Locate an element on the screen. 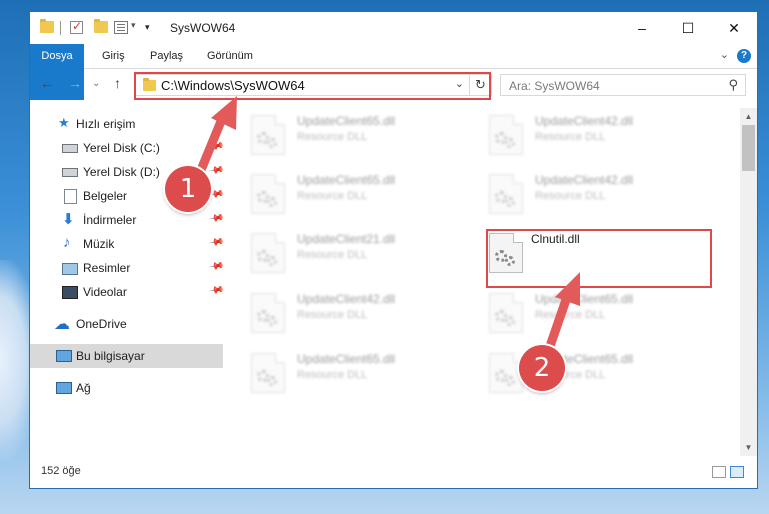  sidebar-item-quick-access: ★ Hızlı erişim is located at coordinates (126, 124).